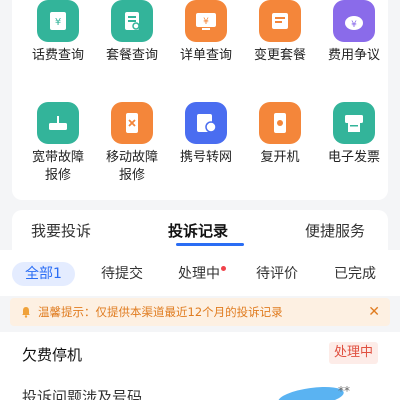 Image resolution: width=400 pixels, height=400 pixels. What do you see at coordinates (52, 355) in the screenshot?
I see `record-title: 欠费停机` at bounding box center [52, 355].